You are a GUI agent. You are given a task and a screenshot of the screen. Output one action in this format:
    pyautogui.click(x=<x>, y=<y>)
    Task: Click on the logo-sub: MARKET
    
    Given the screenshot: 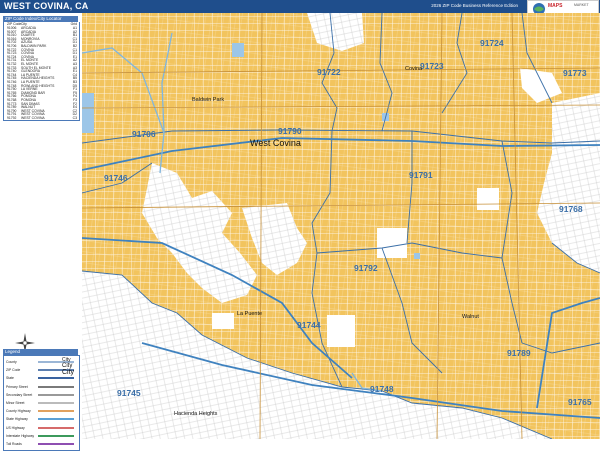 What is the action you would take?
    pyautogui.click(x=581, y=5)
    